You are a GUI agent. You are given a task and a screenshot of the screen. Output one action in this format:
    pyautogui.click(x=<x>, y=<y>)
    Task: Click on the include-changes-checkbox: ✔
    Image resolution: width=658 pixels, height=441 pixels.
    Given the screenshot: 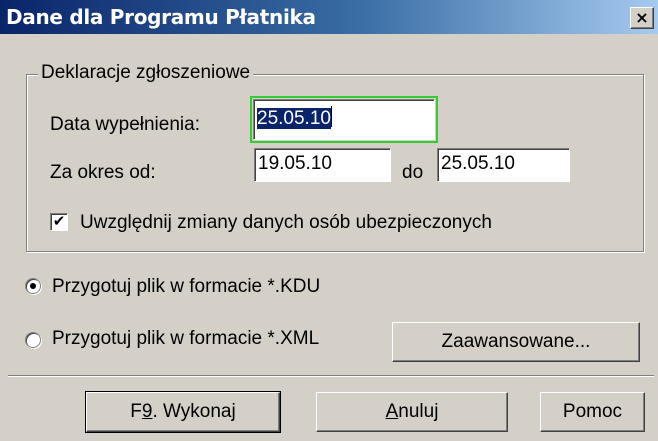 What is the action you would take?
    pyautogui.click(x=59, y=222)
    